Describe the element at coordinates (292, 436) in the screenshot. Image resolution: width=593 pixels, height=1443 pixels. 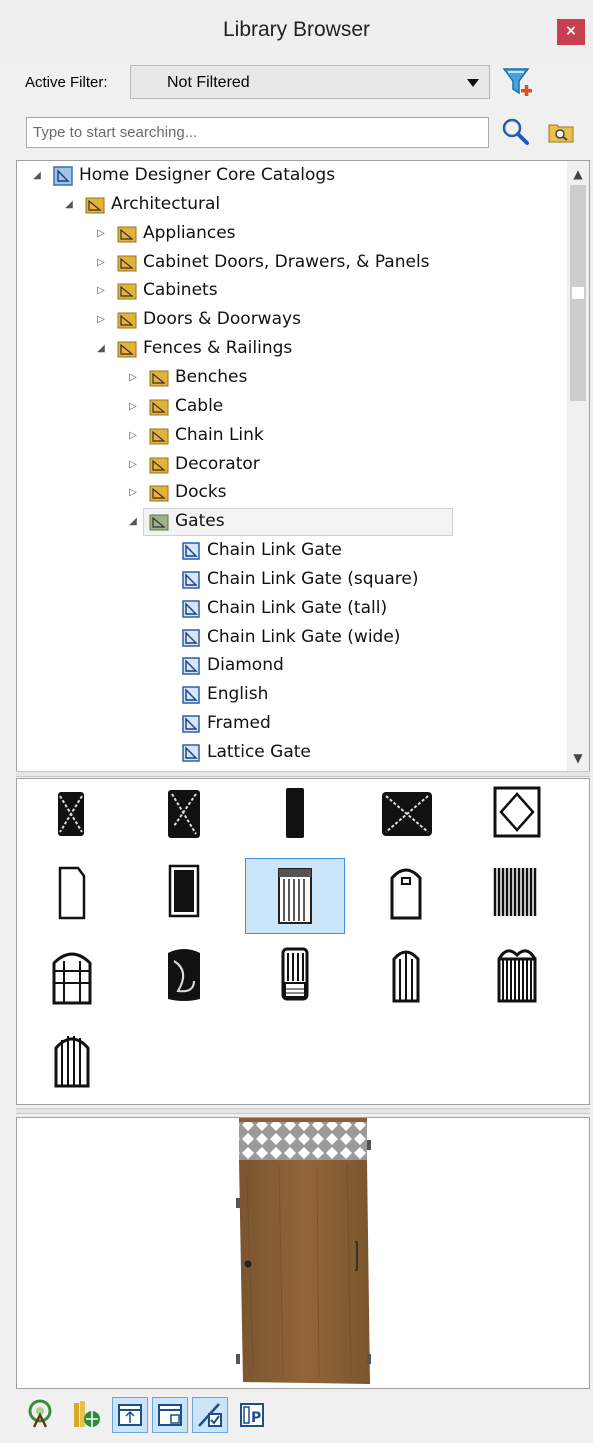
I see `tree-item: ▷ Chain Link` at that location.